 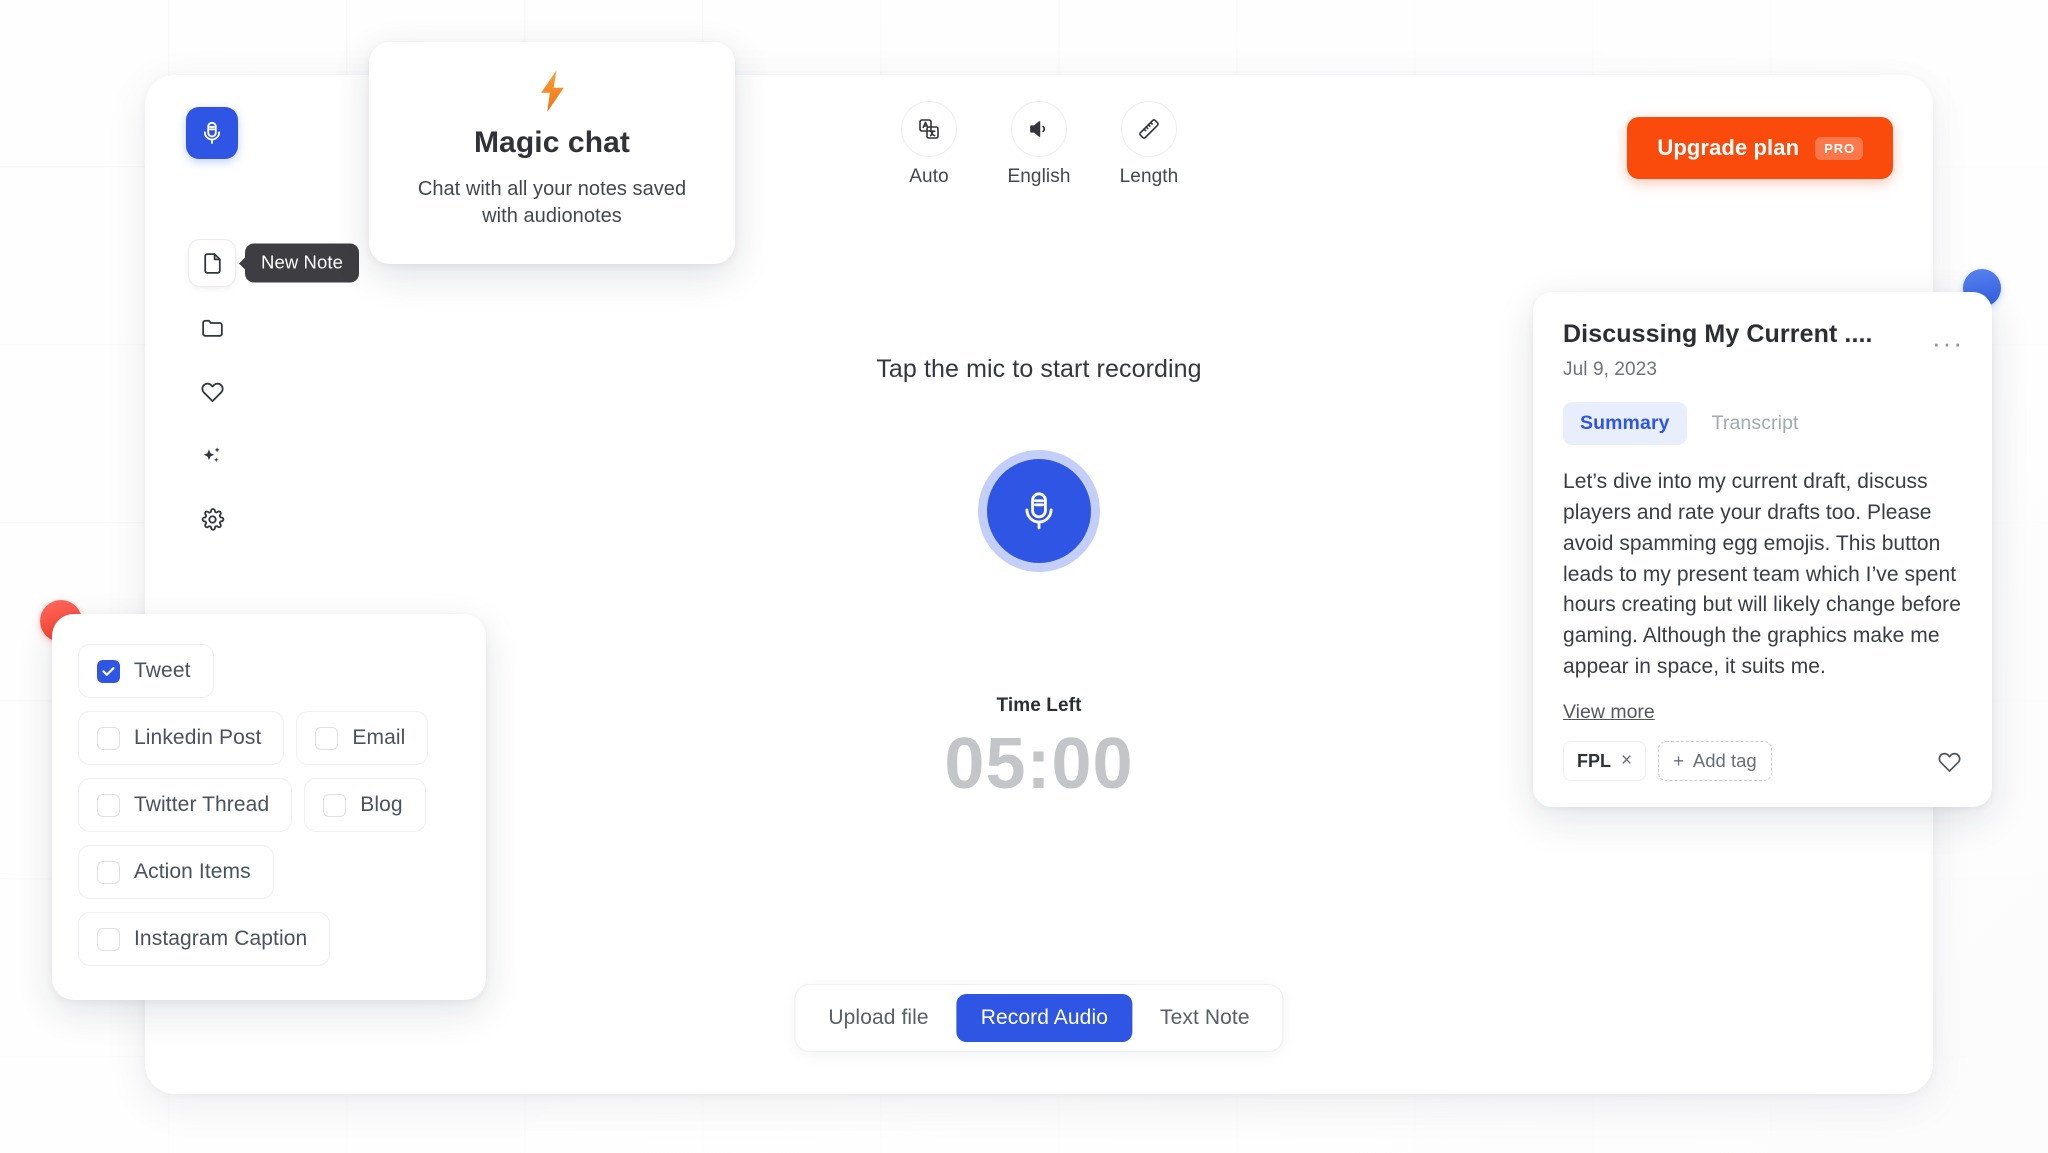 I want to click on sidebar-item-settings, so click(x=212, y=519).